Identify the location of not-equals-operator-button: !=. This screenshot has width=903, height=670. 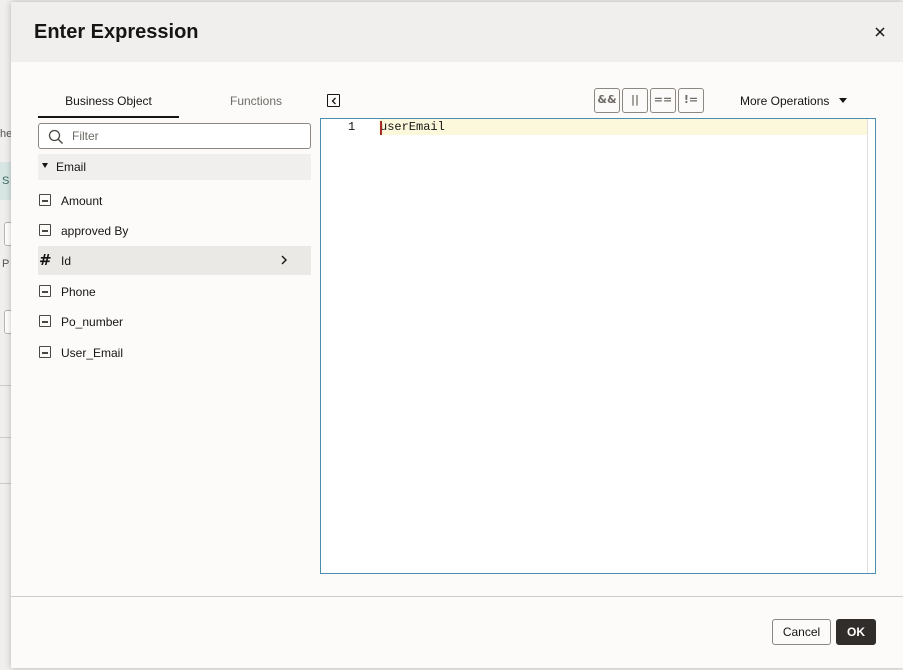
(691, 100).